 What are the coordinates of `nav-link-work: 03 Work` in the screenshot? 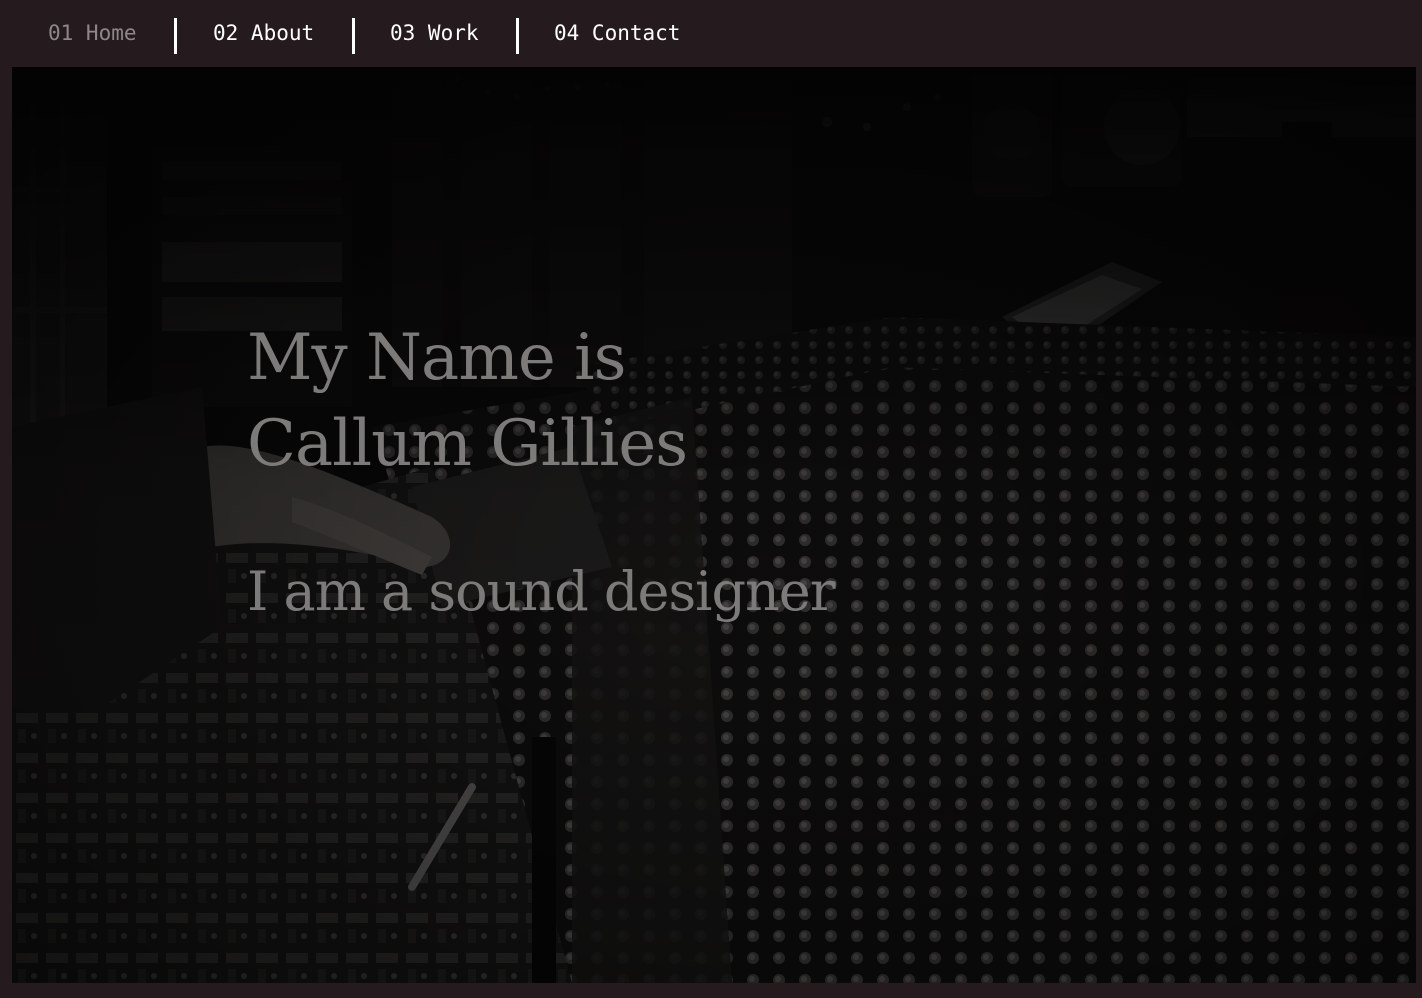 It's located at (434, 33).